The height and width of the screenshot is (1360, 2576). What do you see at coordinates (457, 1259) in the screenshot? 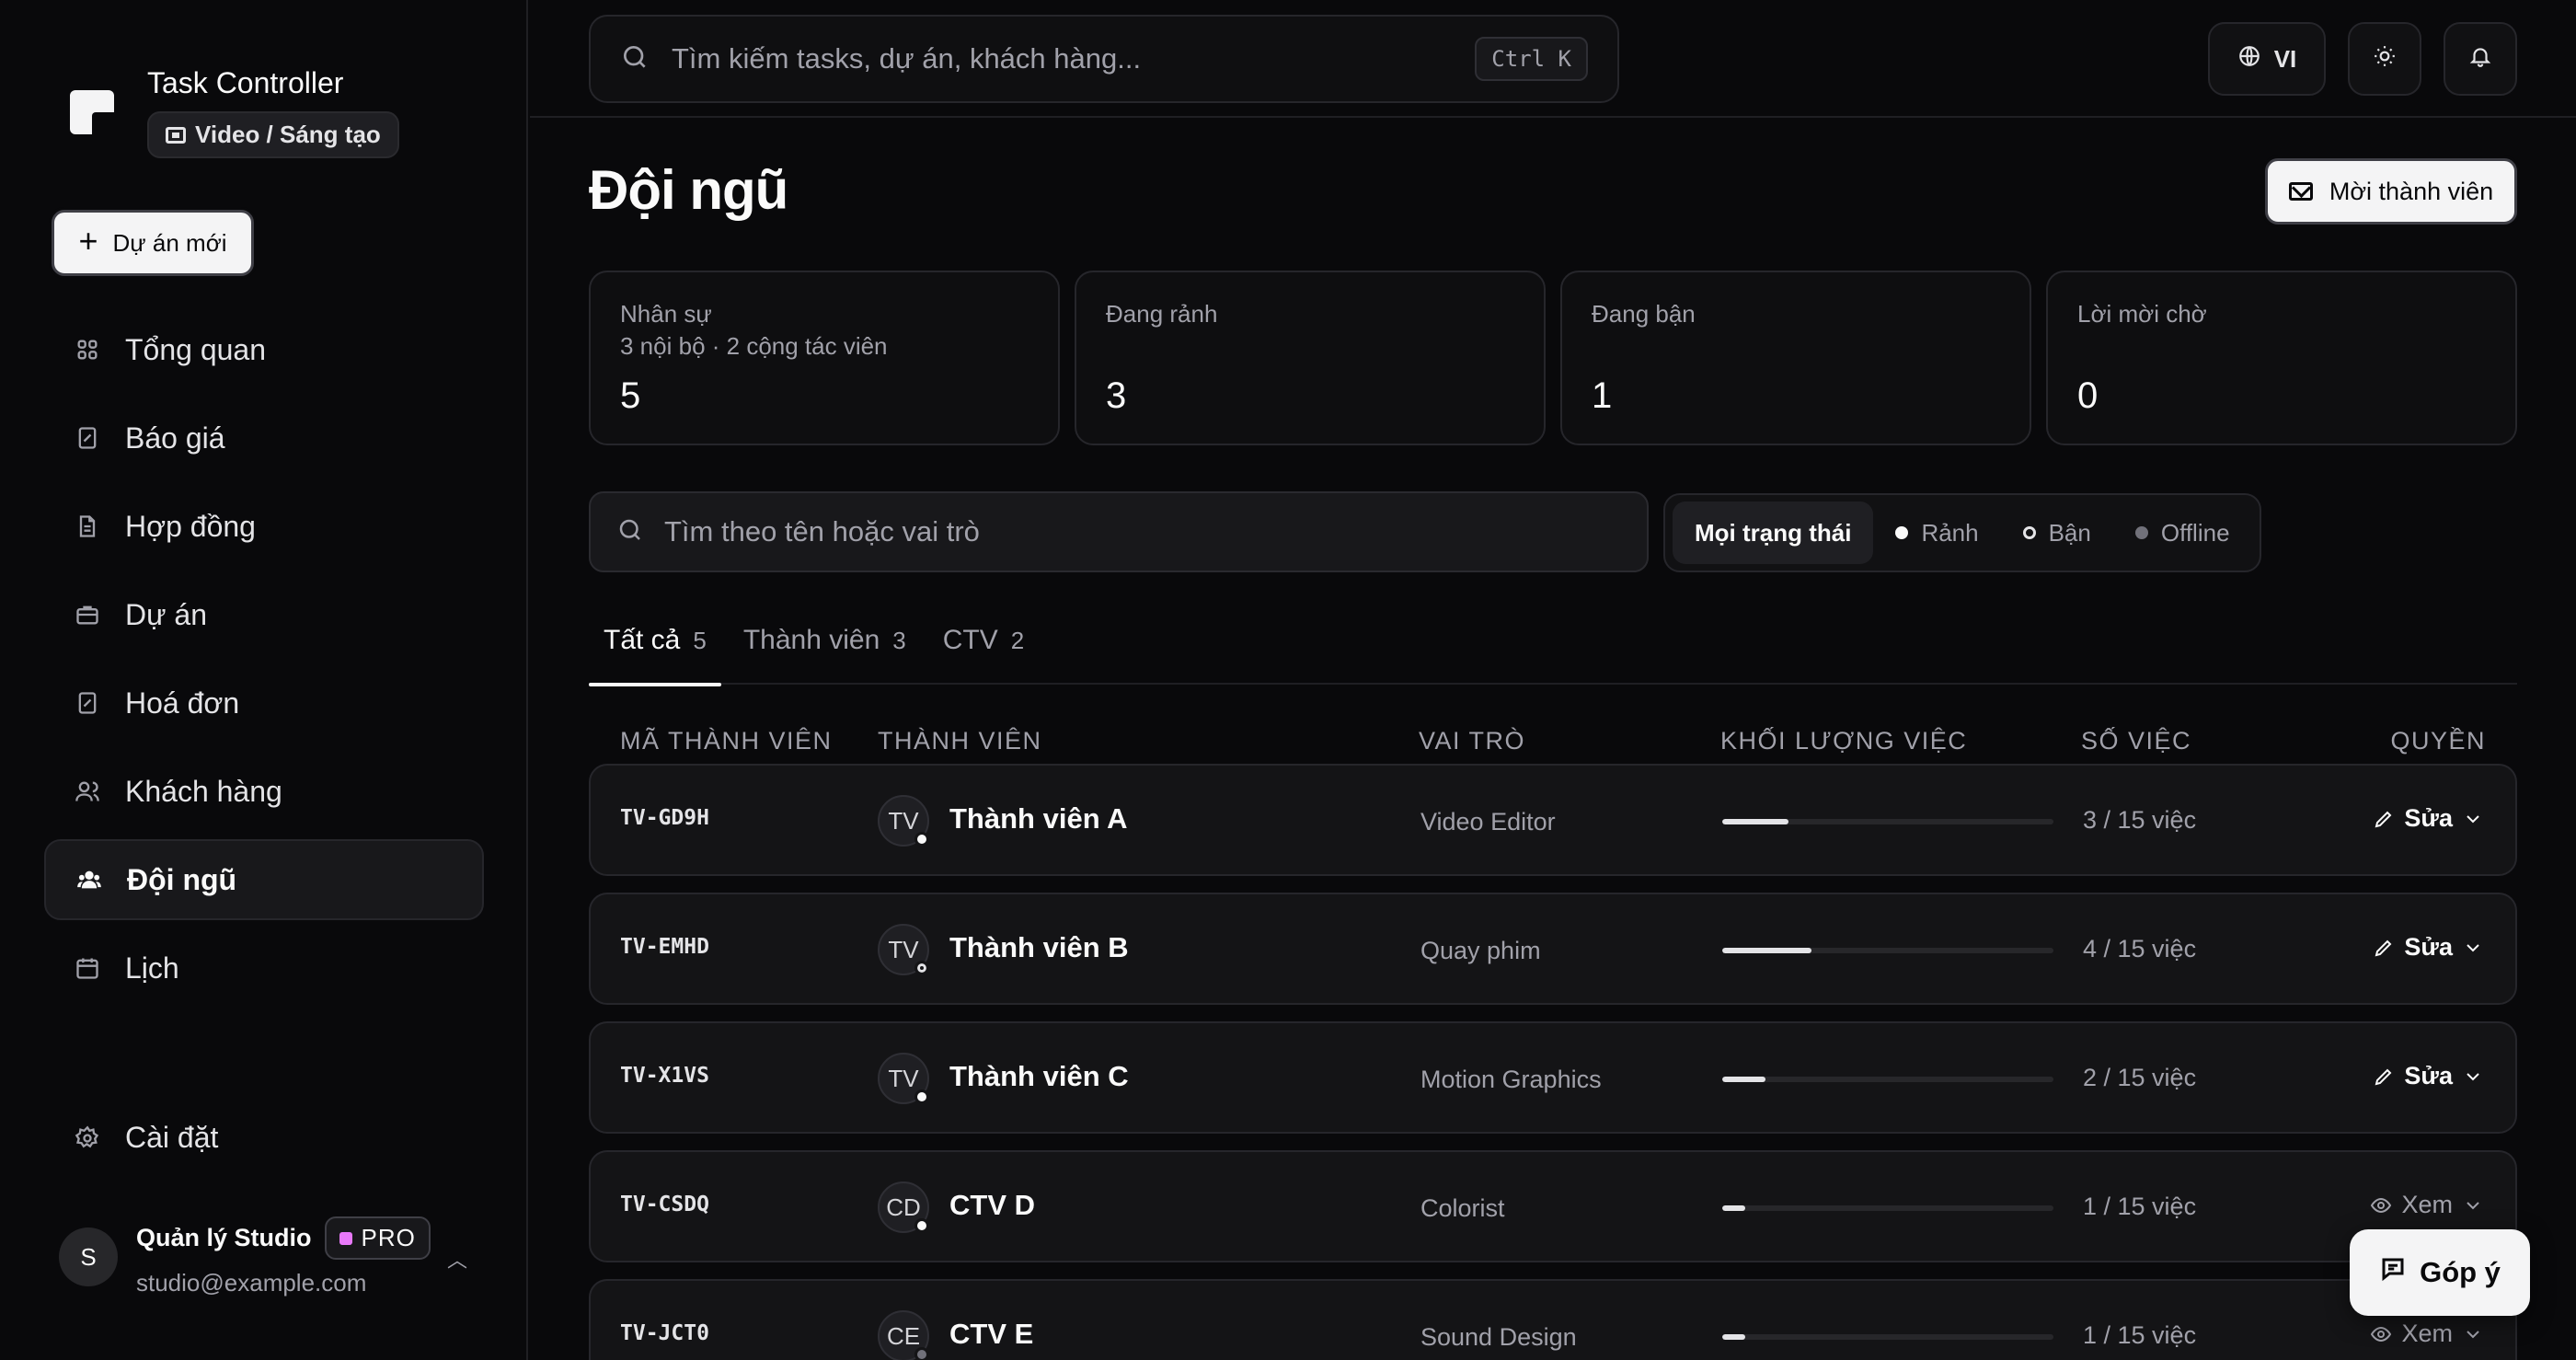
I see `chevron-up-icon: ︿` at bounding box center [457, 1259].